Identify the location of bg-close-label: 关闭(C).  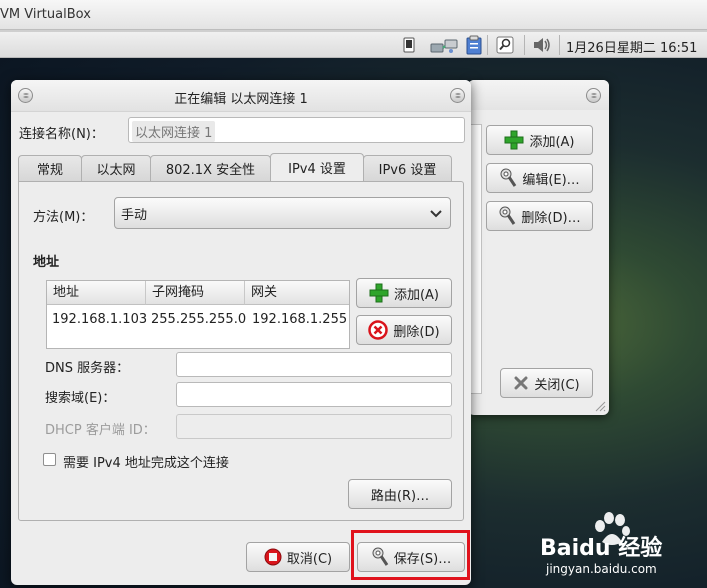
(557, 385).